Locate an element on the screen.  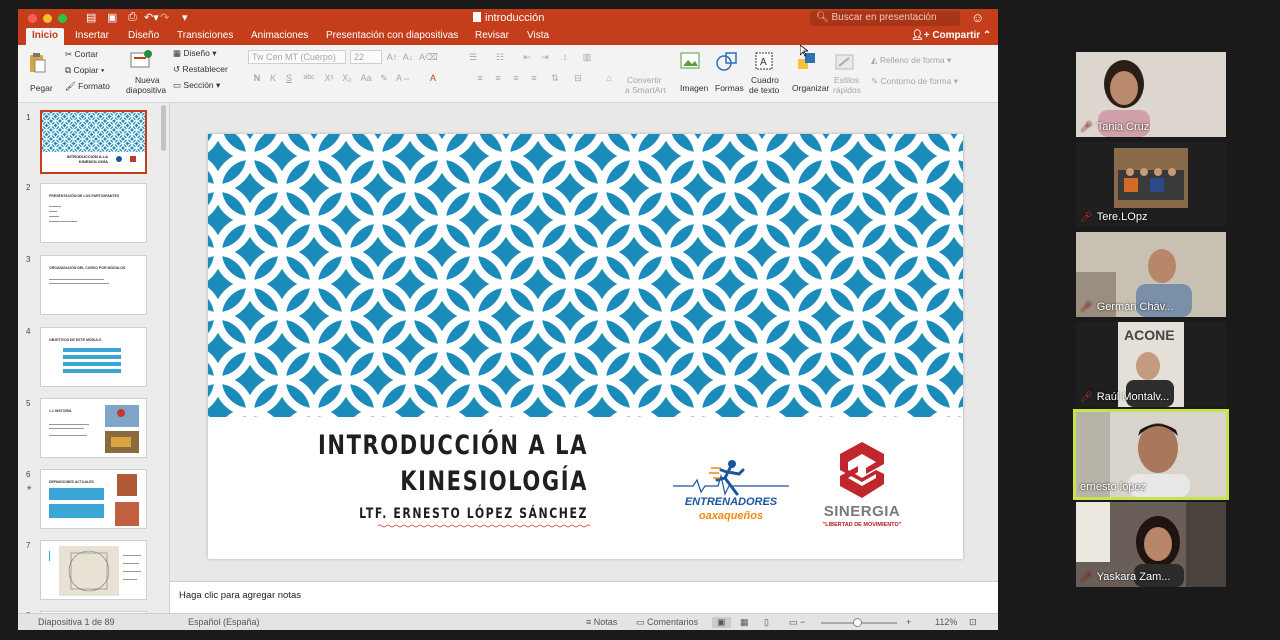
justify-icon: ≡ is located at coordinates (534, 78).